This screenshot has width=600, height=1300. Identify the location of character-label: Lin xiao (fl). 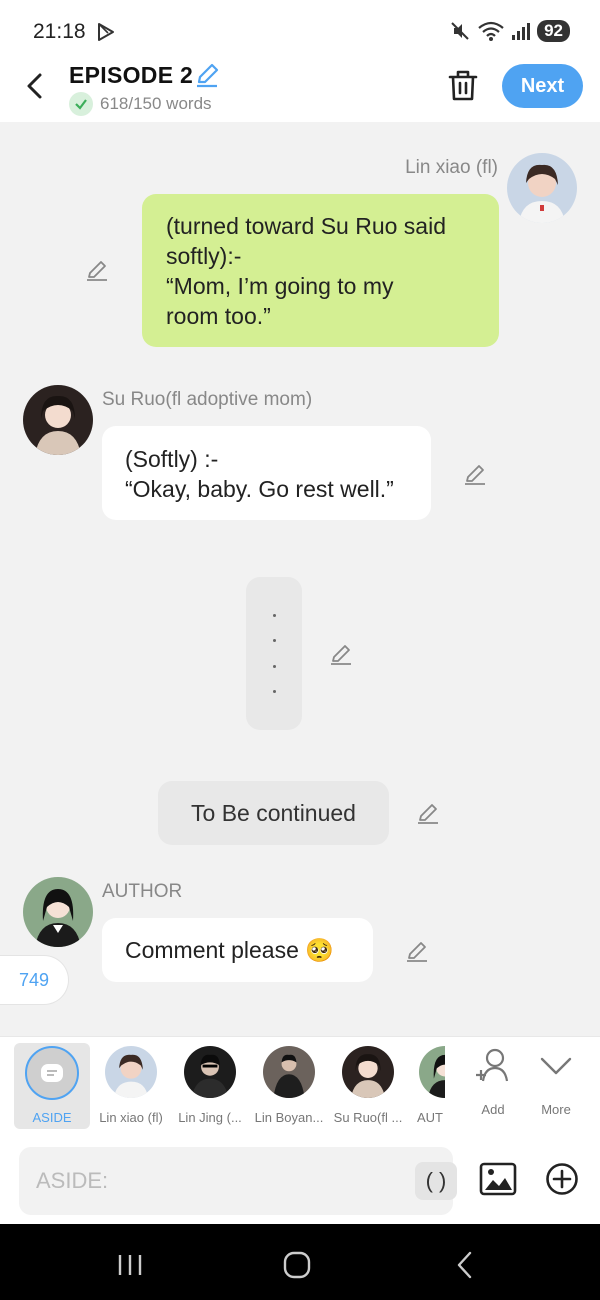
(131, 1117).